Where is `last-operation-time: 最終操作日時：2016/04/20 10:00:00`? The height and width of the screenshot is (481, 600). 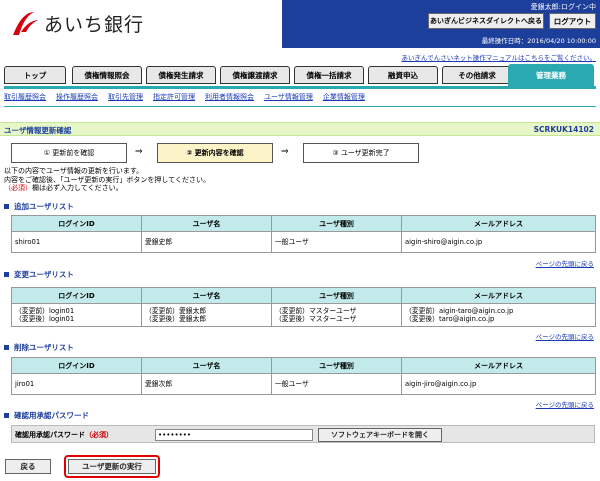
last-operation-time: 最終操作日時：2016/04/20 10:00:00 is located at coordinates (538, 41).